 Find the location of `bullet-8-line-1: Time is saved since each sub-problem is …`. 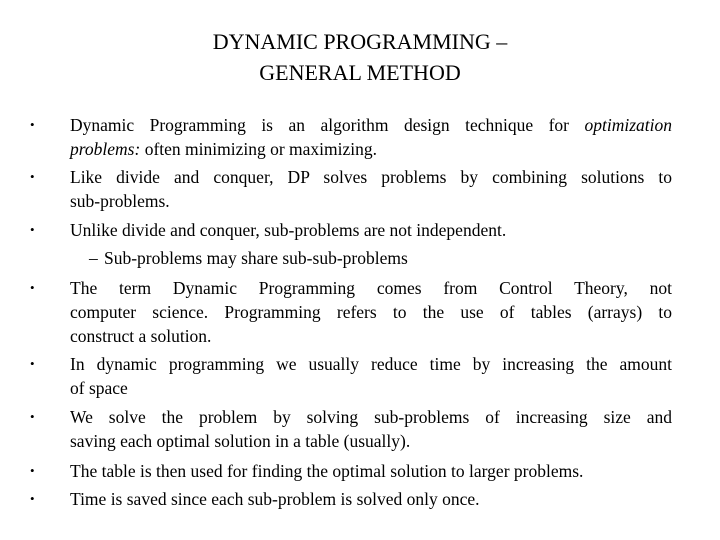

bullet-8-line-1: Time is saved since each sub-problem is … is located at coordinates (275, 499).